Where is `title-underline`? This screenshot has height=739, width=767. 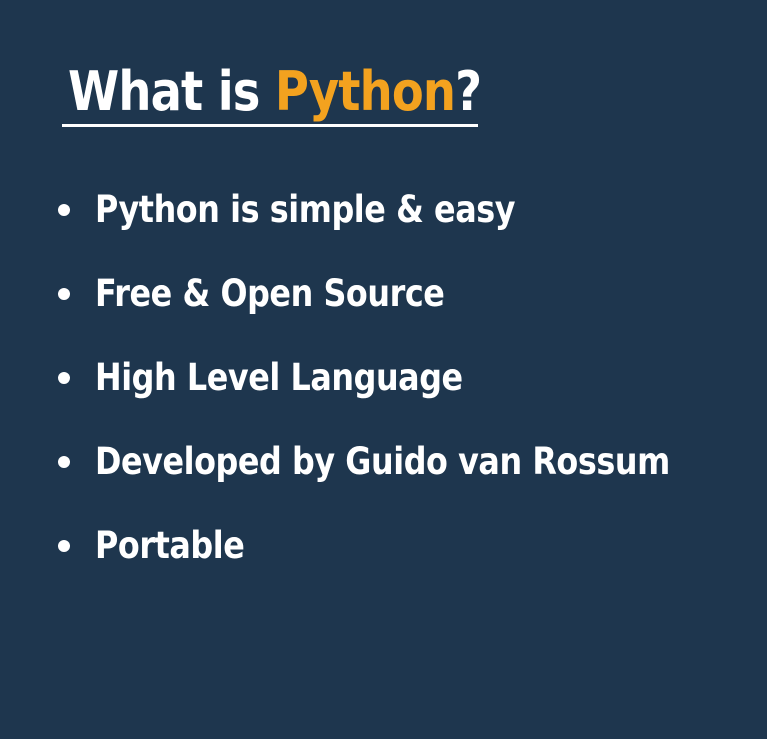 title-underline is located at coordinates (270, 125).